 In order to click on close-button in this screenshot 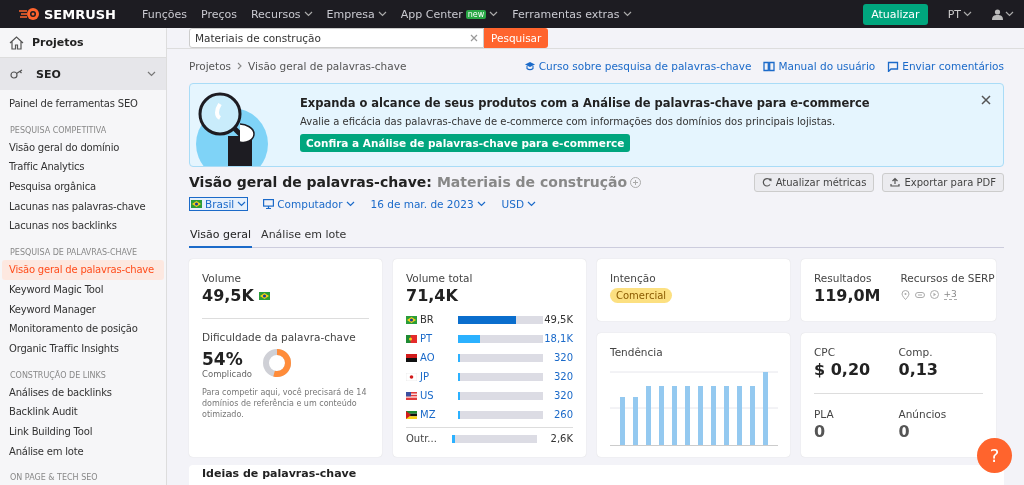, I will do `click(987, 100)`.